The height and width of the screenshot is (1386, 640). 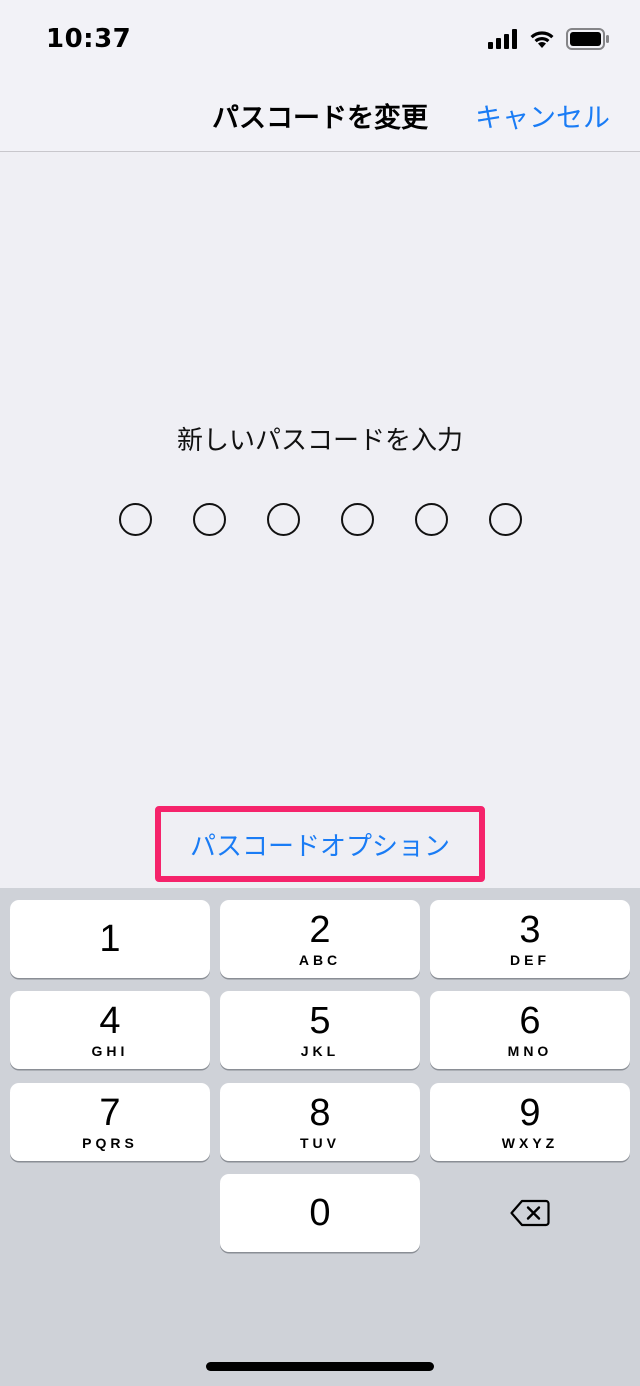 I want to click on key-1: 1, so click(x=110, y=939).